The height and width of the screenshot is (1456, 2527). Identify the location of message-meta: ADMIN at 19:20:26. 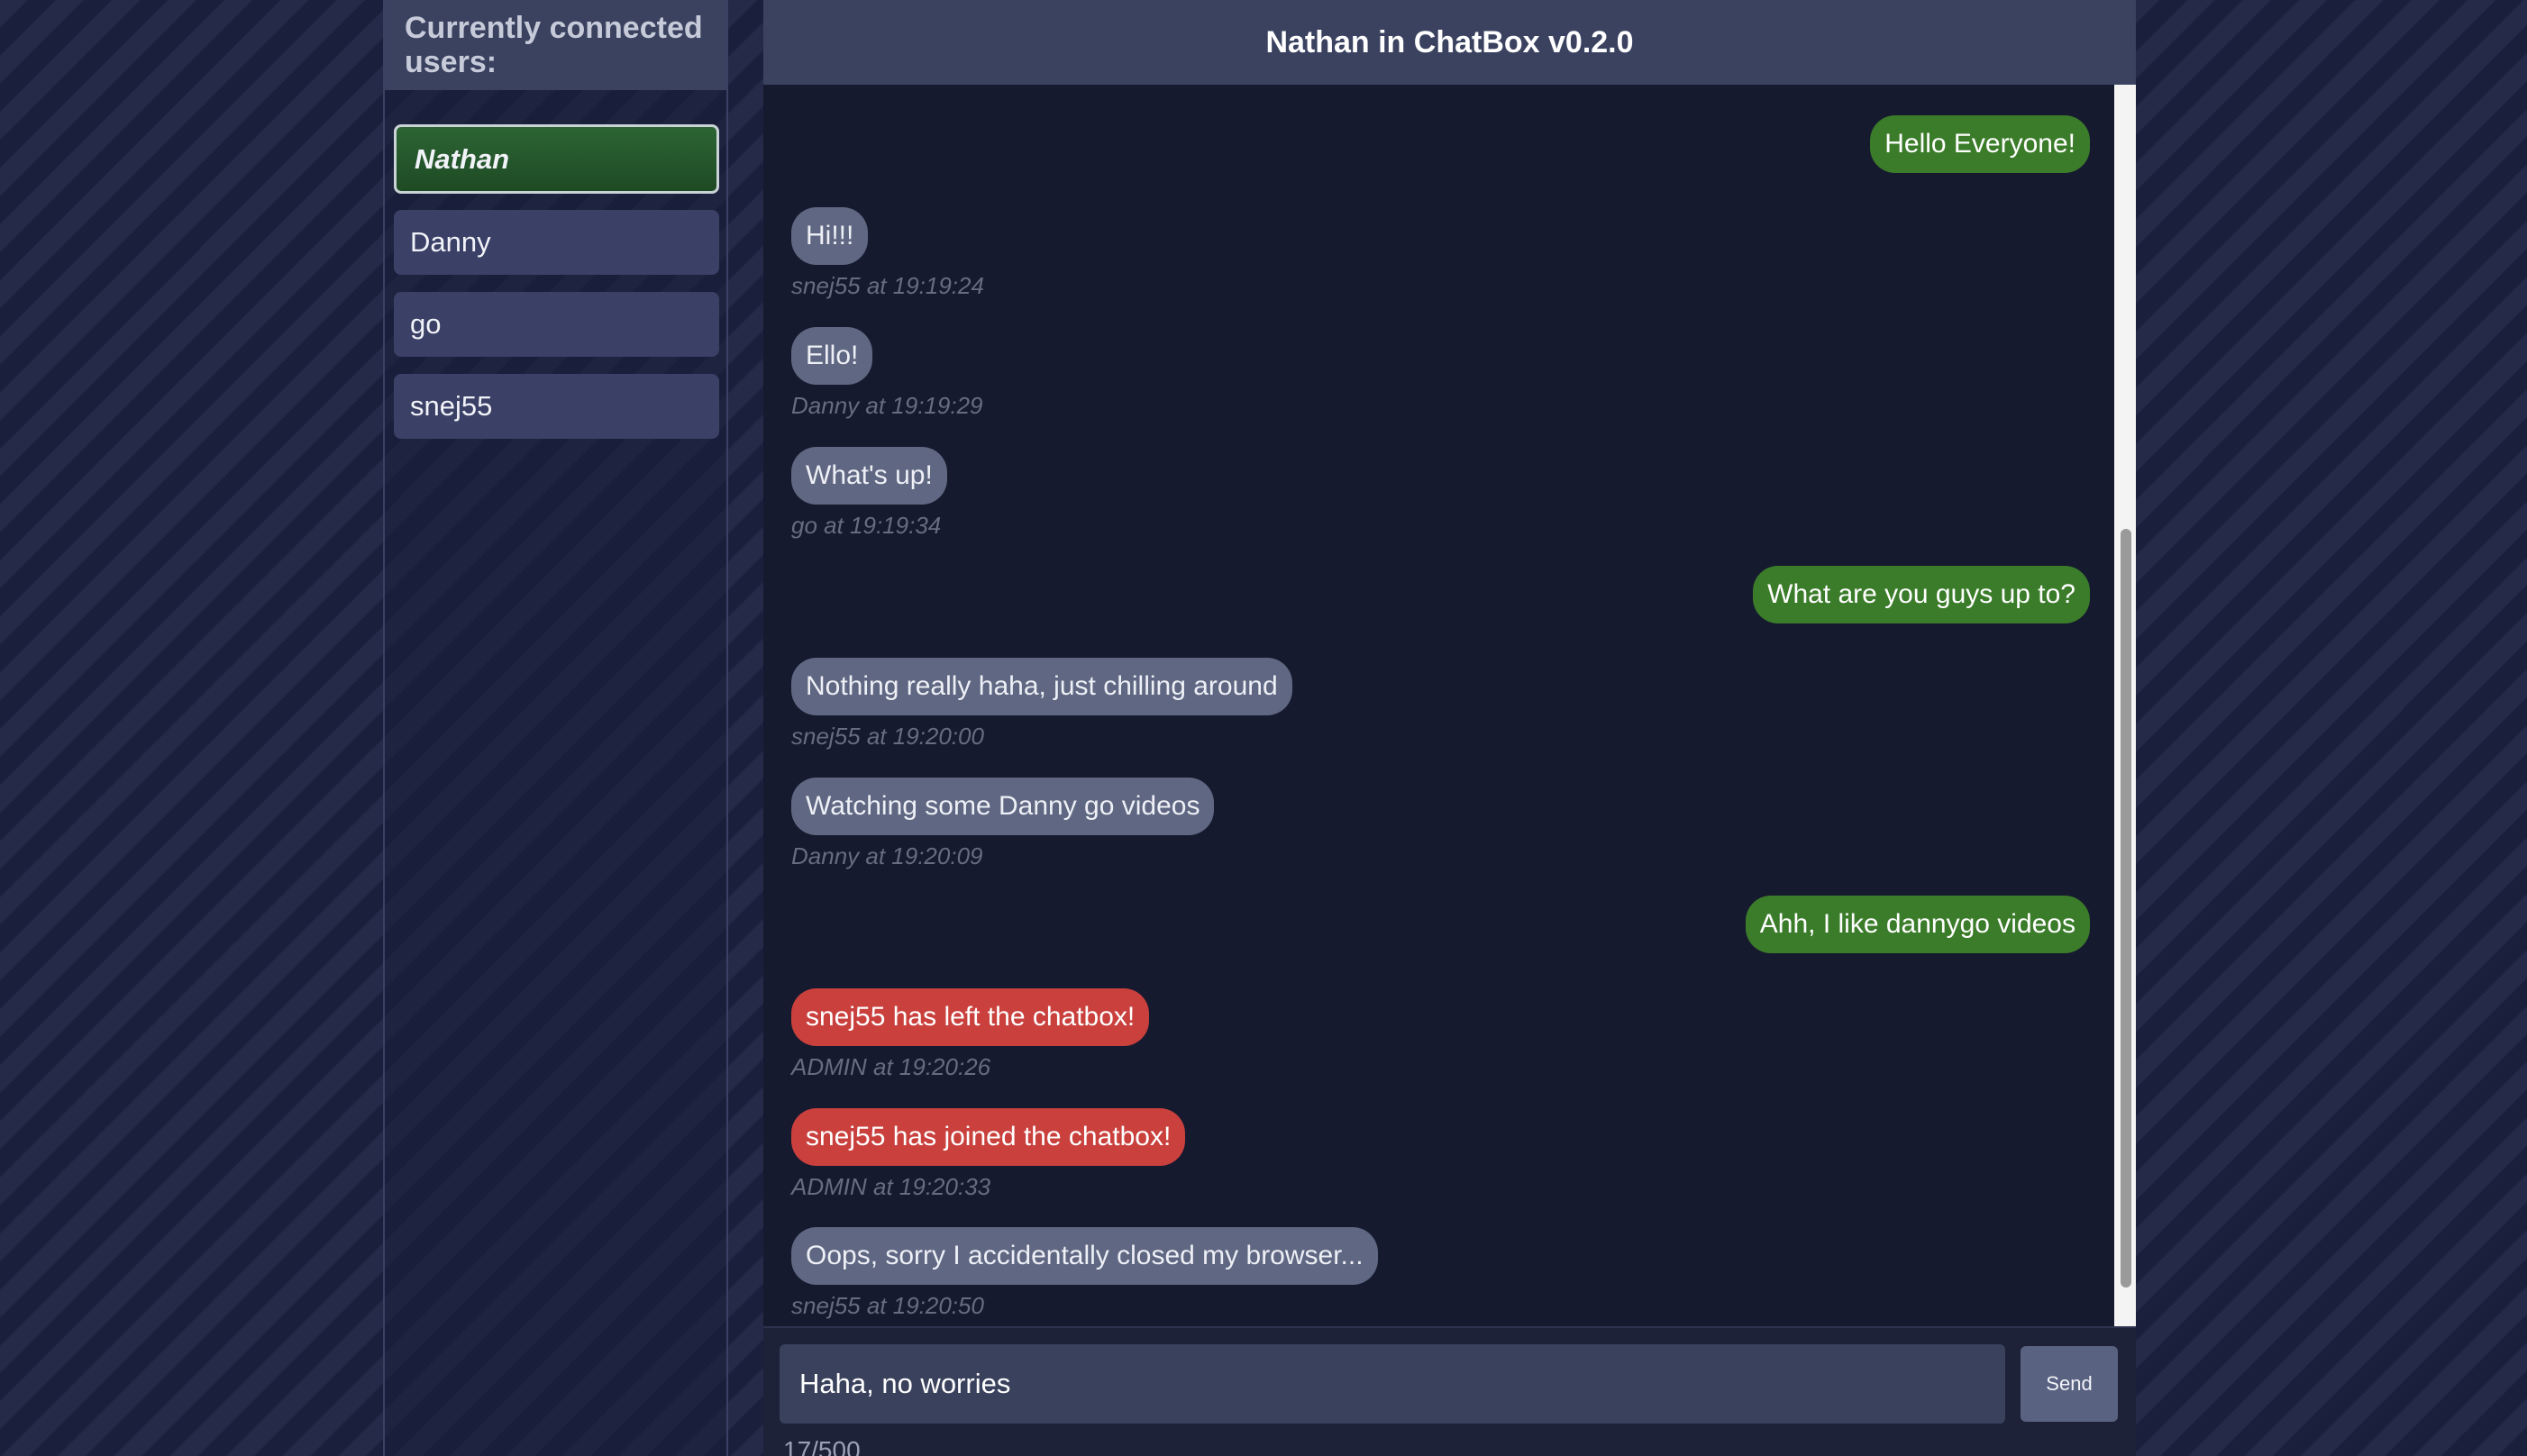
(891, 1066).